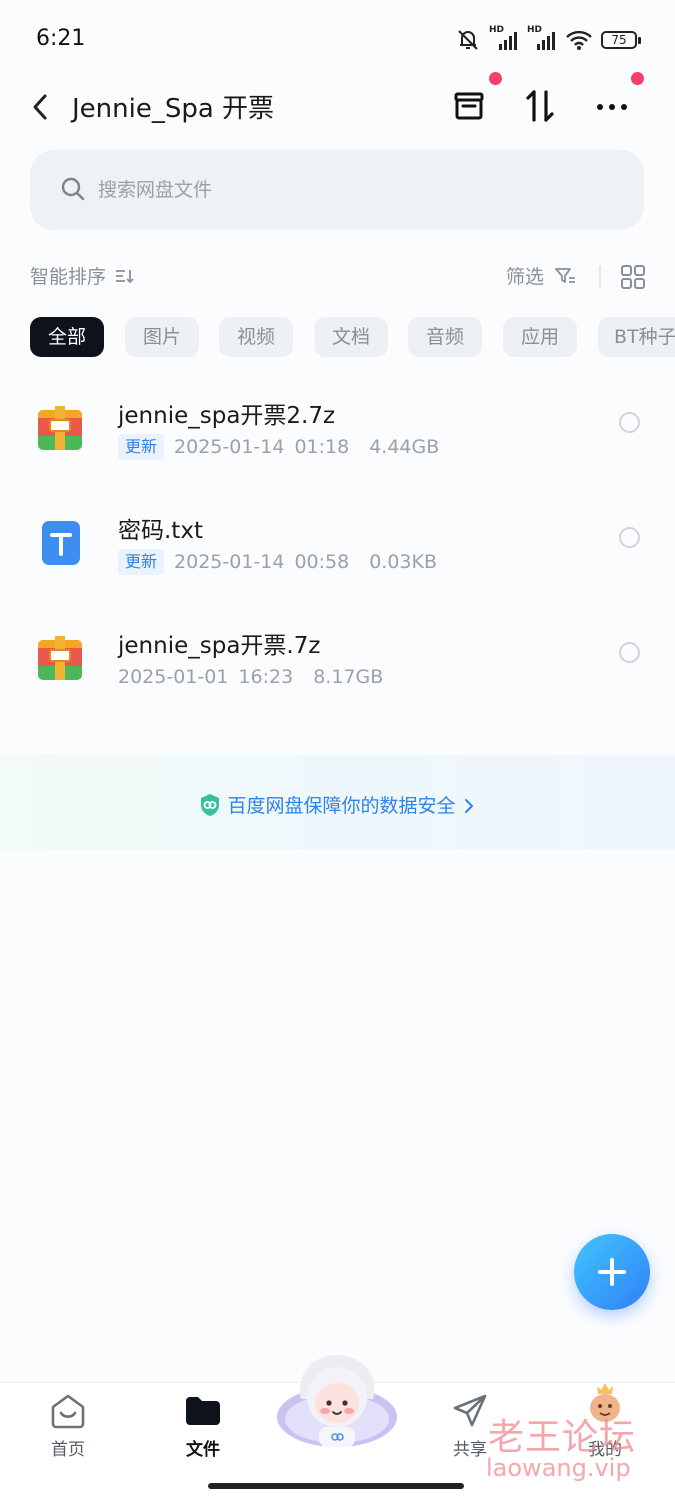 Image resolution: width=675 pixels, height=1501 pixels. Describe the element at coordinates (540, 337) in the screenshot. I see `chip-apps: 应用` at that location.